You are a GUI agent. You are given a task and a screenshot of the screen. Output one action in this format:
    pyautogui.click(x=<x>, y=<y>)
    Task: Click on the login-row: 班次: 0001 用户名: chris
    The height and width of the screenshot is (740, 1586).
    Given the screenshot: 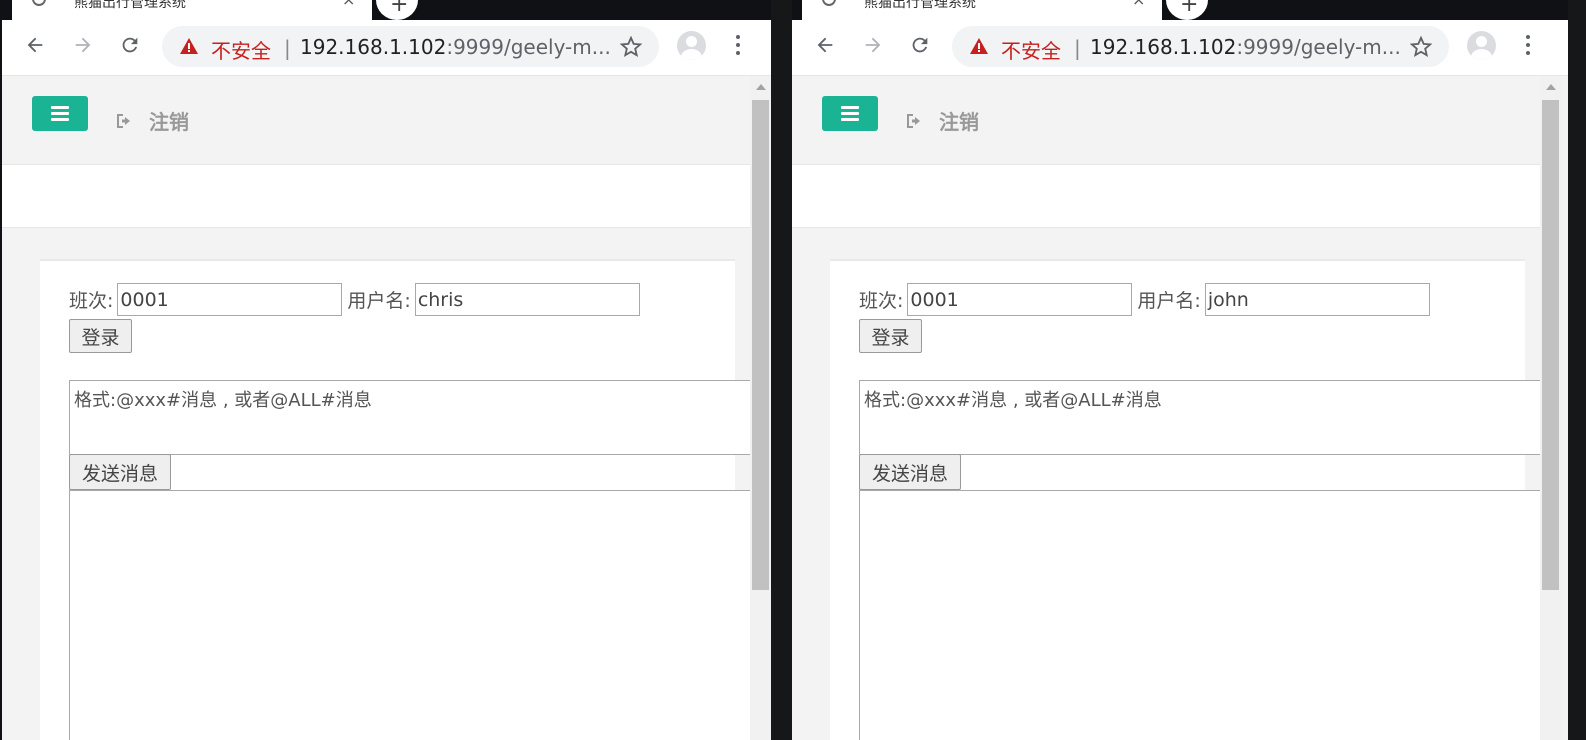 What is the action you would take?
    pyautogui.click(x=357, y=299)
    